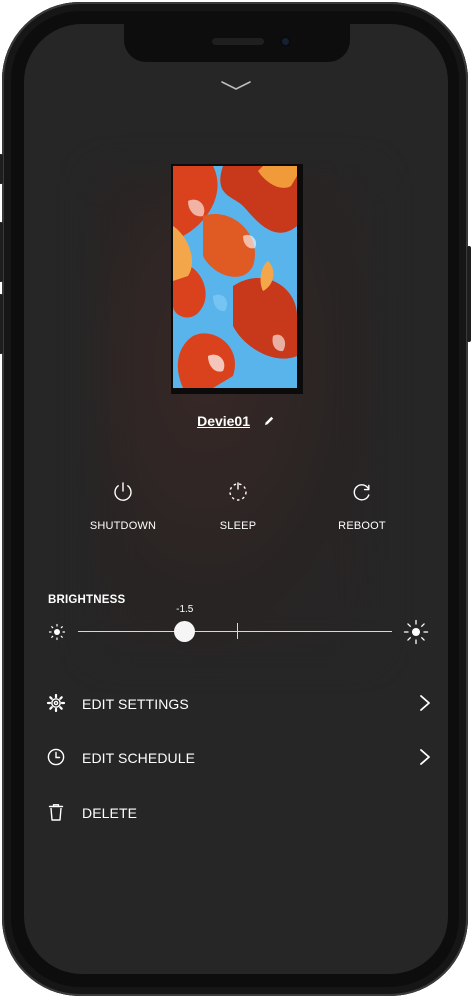 The height and width of the screenshot is (1000, 472). I want to click on volume-down-button, so click(1, 324).